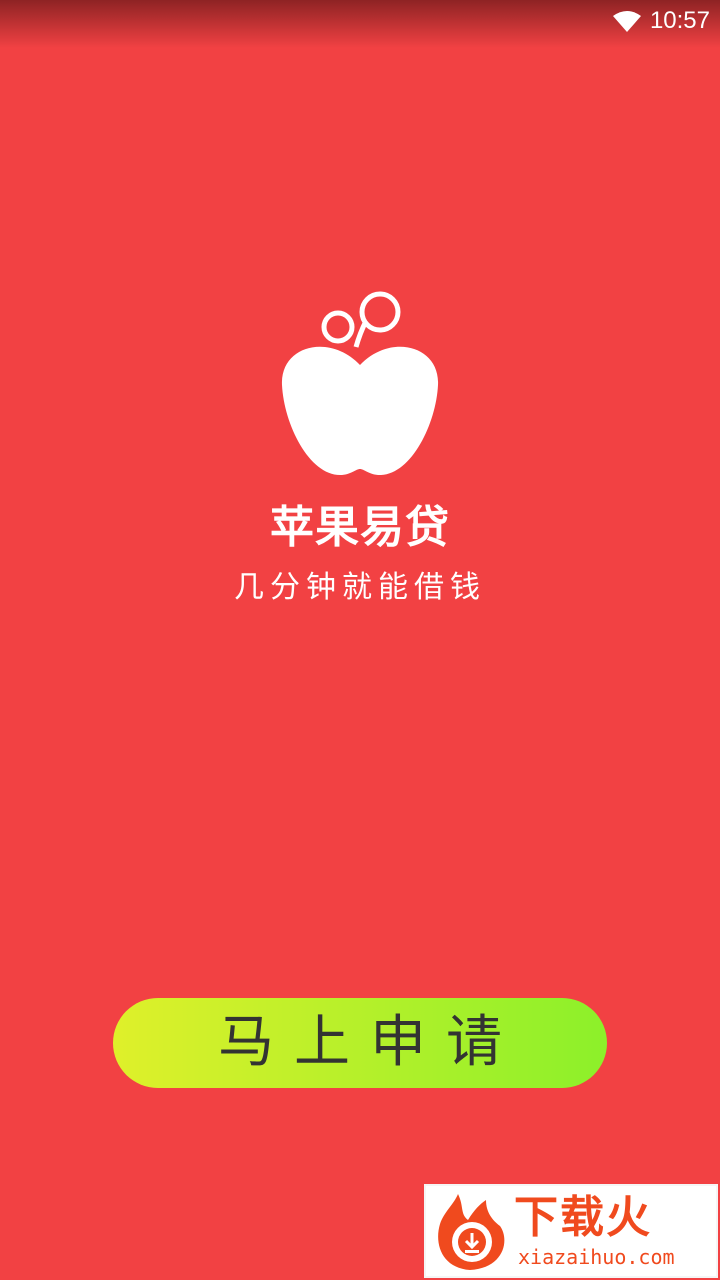 The width and height of the screenshot is (720, 1280). Describe the element at coordinates (471, 1232) in the screenshot. I see `flame-logo-icon` at that location.